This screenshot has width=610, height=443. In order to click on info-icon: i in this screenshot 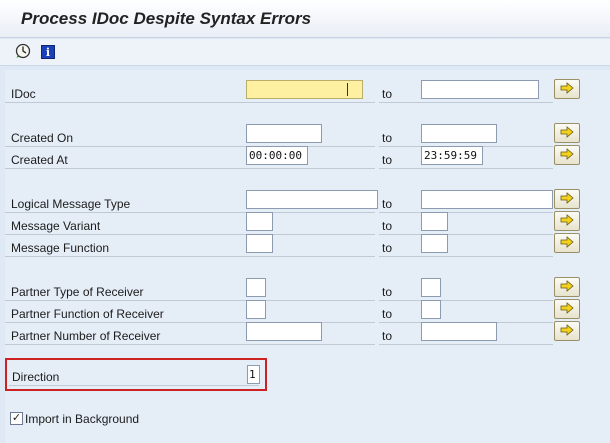, I will do `click(48, 52)`.